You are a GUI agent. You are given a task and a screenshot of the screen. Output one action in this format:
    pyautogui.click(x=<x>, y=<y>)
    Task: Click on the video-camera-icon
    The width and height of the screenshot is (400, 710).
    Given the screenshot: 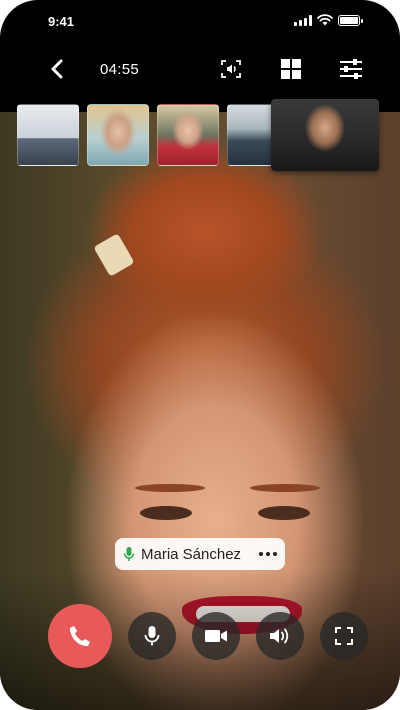 What is the action you would take?
    pyautogui.click(x=216, y=636)
    